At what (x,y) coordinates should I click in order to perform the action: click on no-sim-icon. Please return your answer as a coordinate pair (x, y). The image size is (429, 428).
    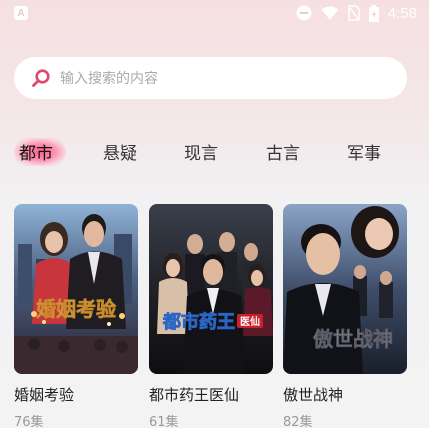
    Looking at the image, I should click on (354, 13).